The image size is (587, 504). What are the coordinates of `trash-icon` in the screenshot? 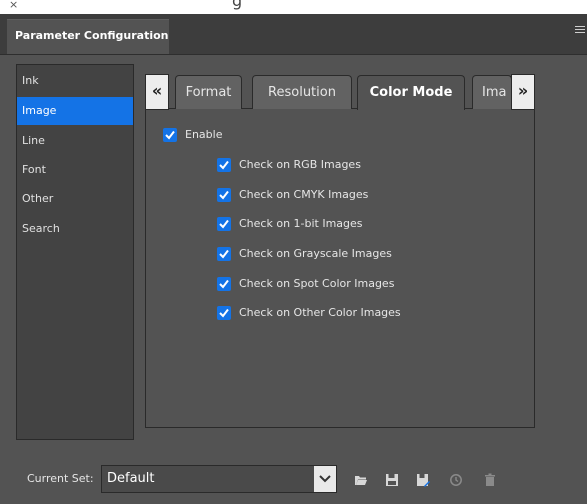 It's located at (490, 480).